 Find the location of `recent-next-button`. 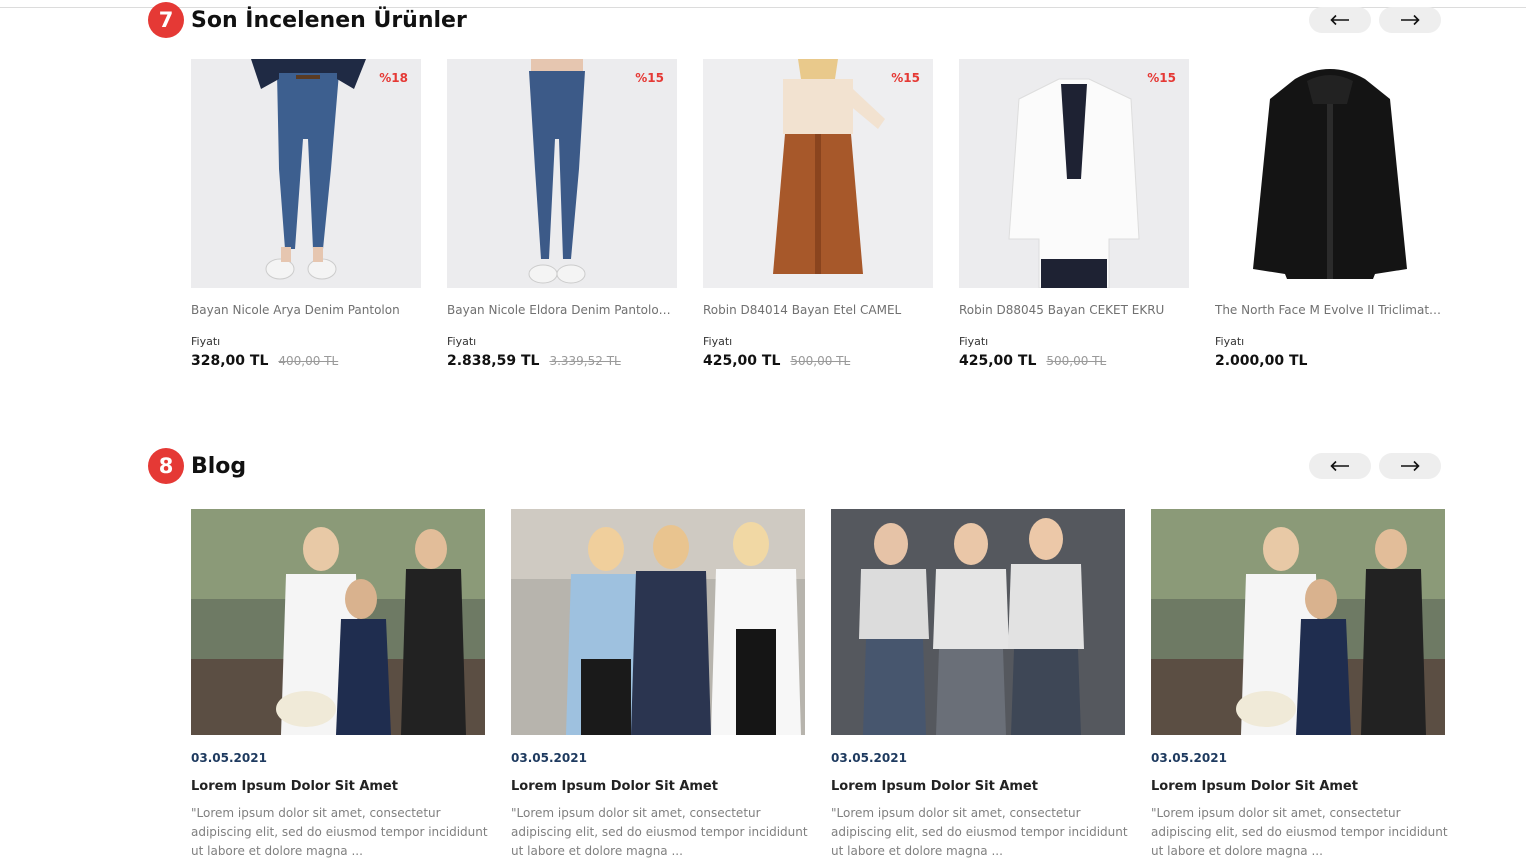

recent-next-button is located at coordinates (1410, 20).